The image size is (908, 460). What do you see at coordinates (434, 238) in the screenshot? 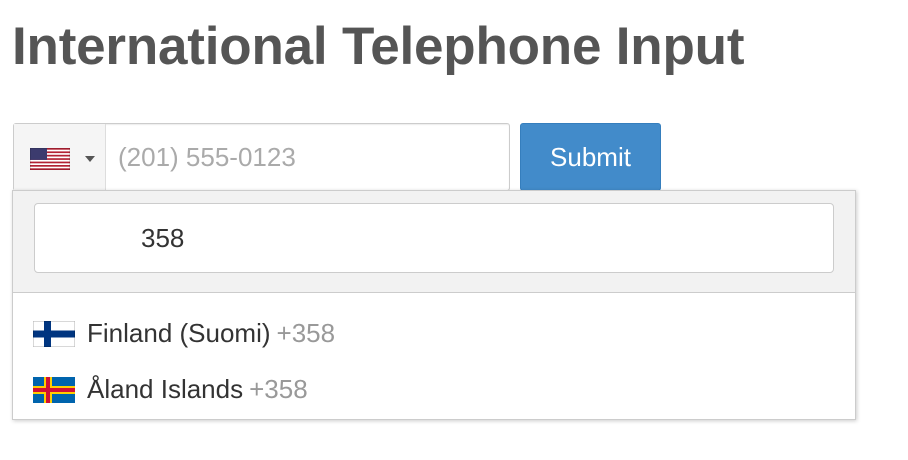
I see `country-search-input` at bounding box center [434, 238].